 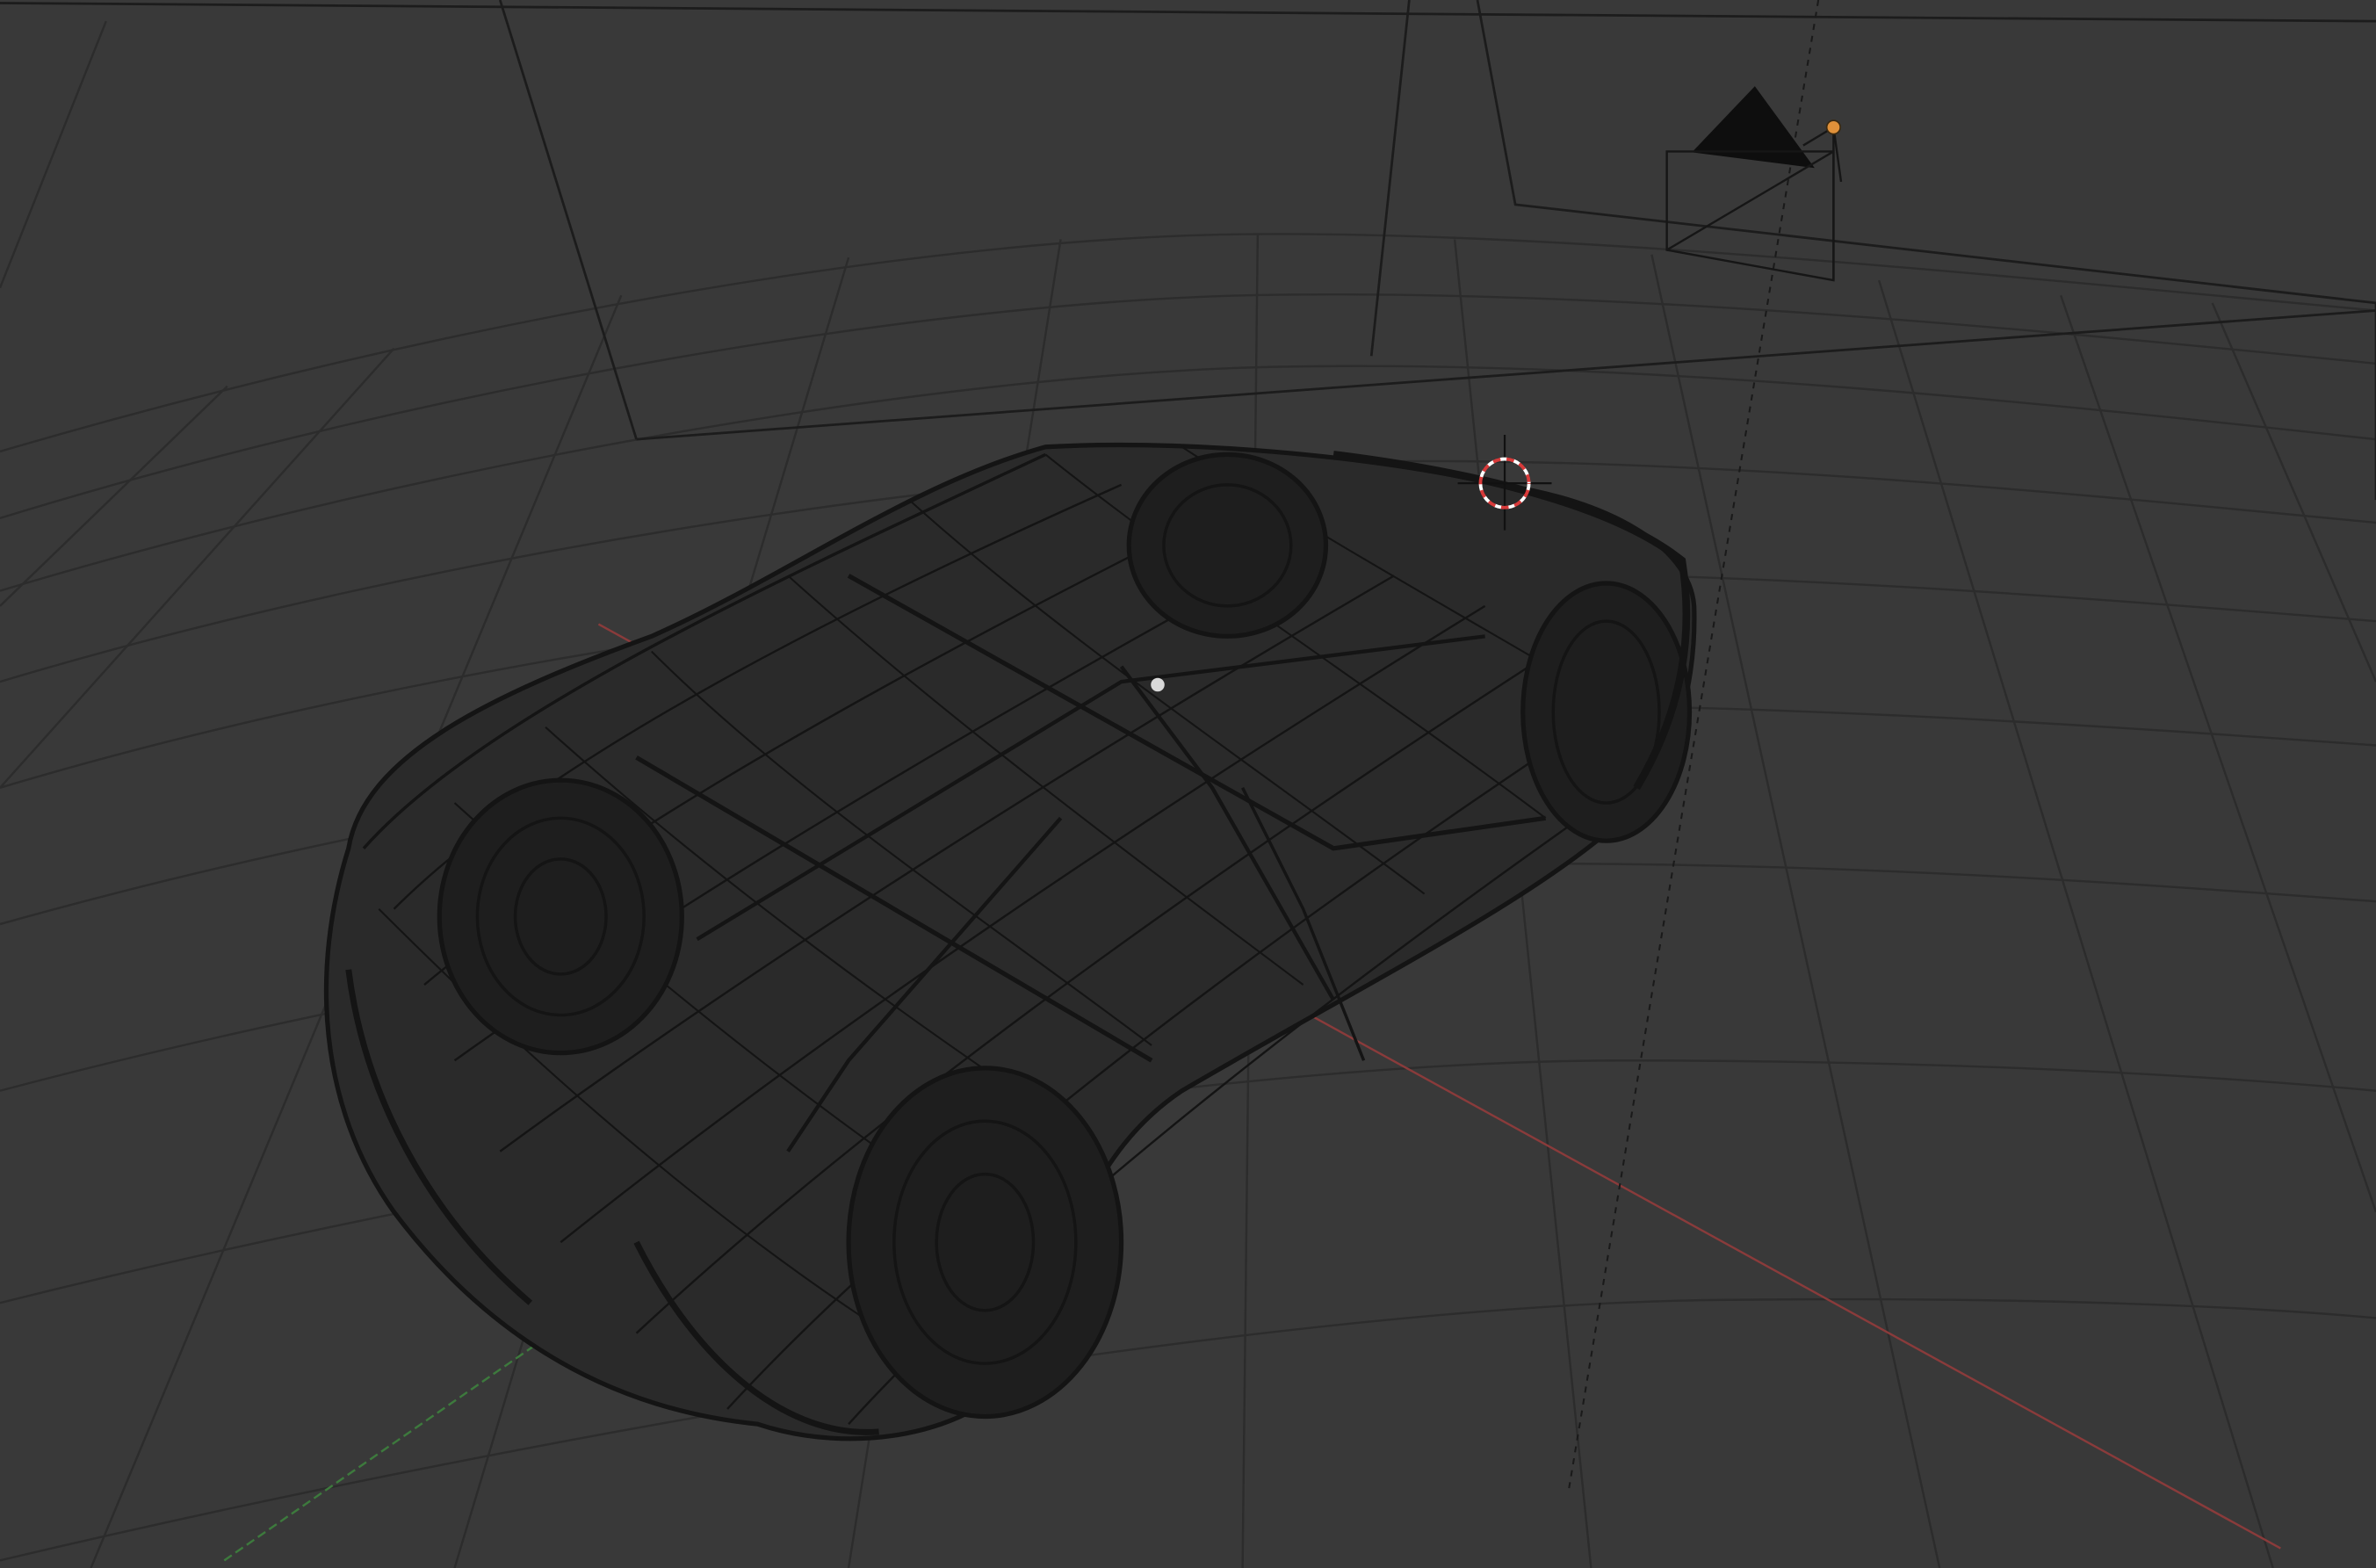 What do you see at coordinates (1606, 712) in the screenshot?
I see `wheel-rear-right` at bounding box center [1606, 712].